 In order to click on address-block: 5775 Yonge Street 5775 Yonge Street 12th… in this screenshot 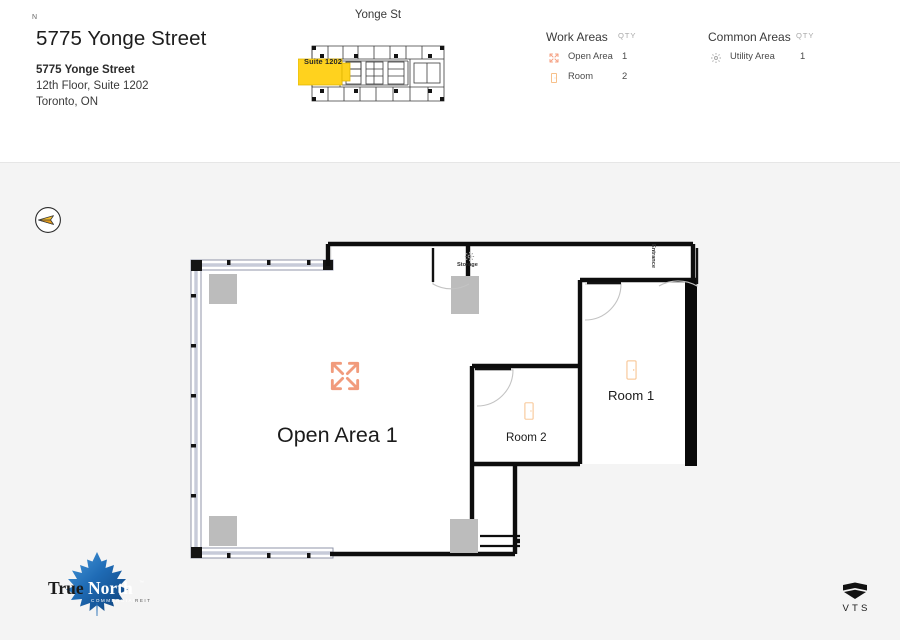, I will do `click(161, 68)`.